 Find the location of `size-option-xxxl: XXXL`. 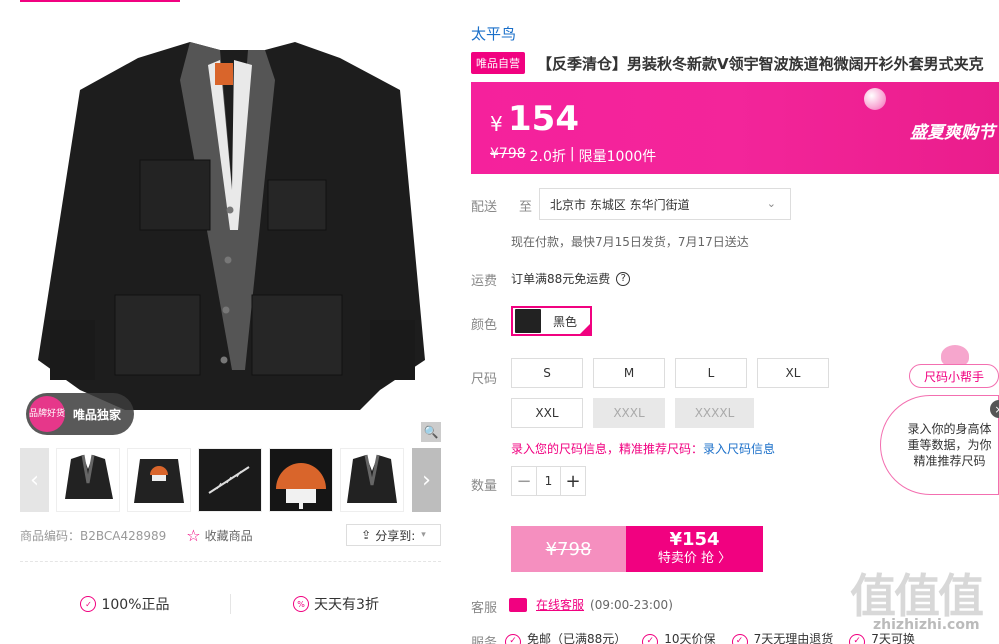

size-option-xxxl: XXXL is located at coordinates (629, 413).